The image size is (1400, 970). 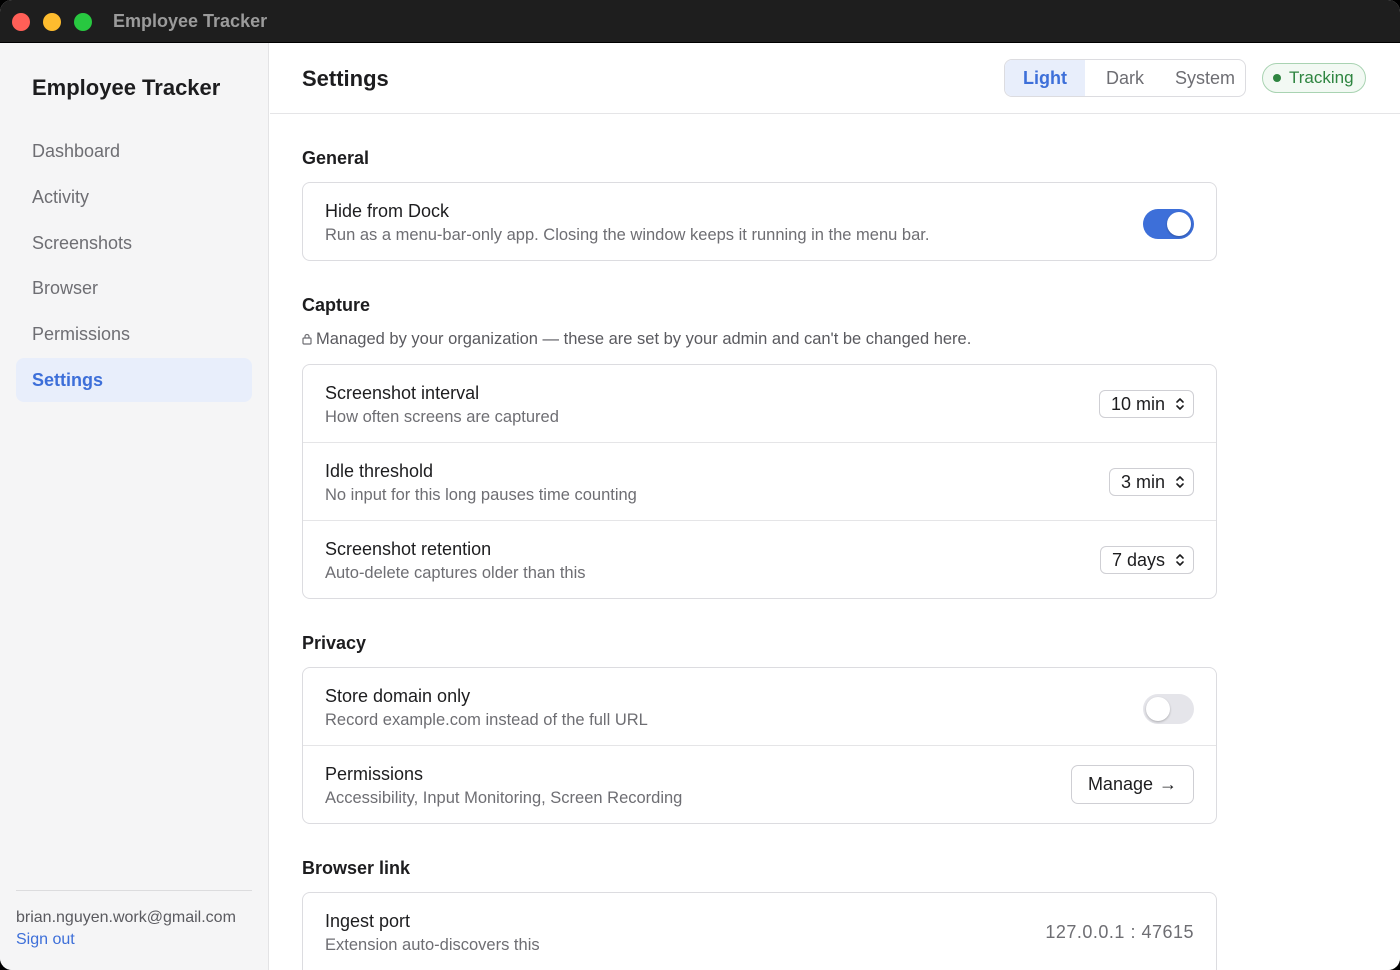 What do you see at coordinates (334, 643) in the screenshot?
I see `section-title-privacy: Privacy` at bounding box center [334, 643].